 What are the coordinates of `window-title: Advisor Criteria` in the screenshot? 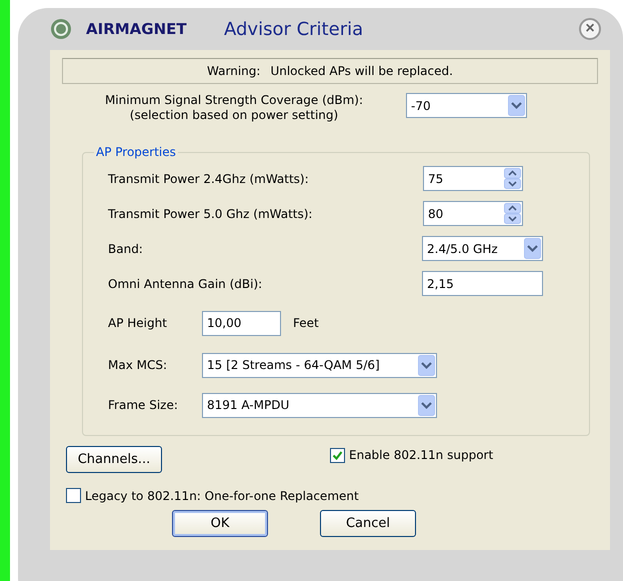 It's located at (294, 29).